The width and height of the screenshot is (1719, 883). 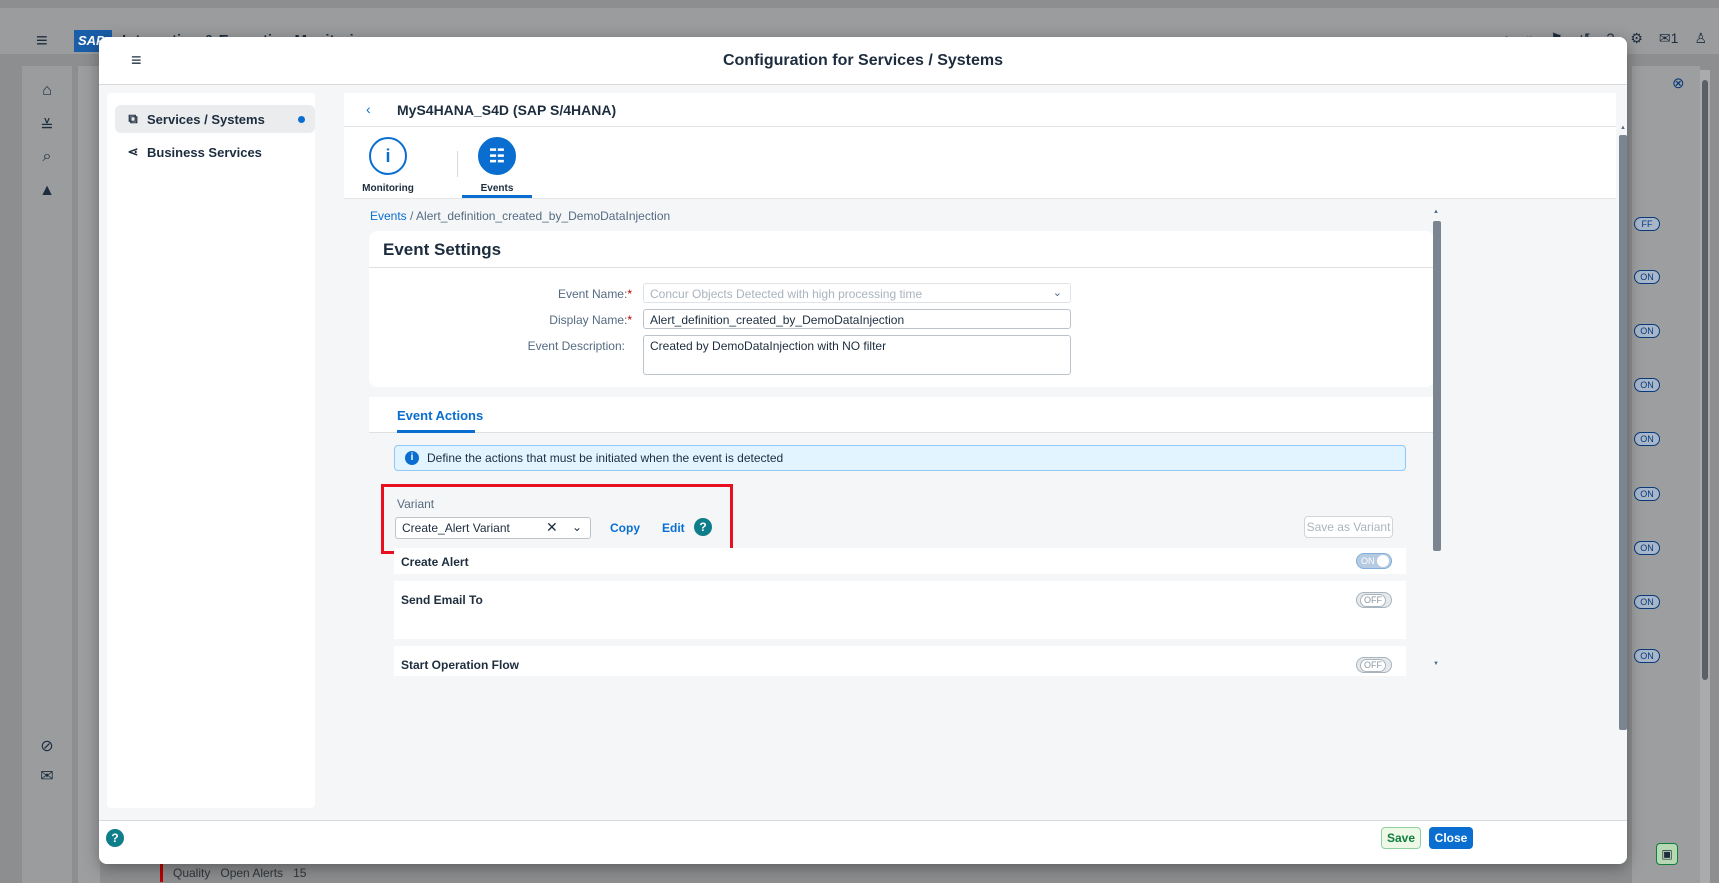 What do you see at coordinates (388, 188) in the screenshot?
I see `tab-label: Monitoring` at bounding box center [388, 188].